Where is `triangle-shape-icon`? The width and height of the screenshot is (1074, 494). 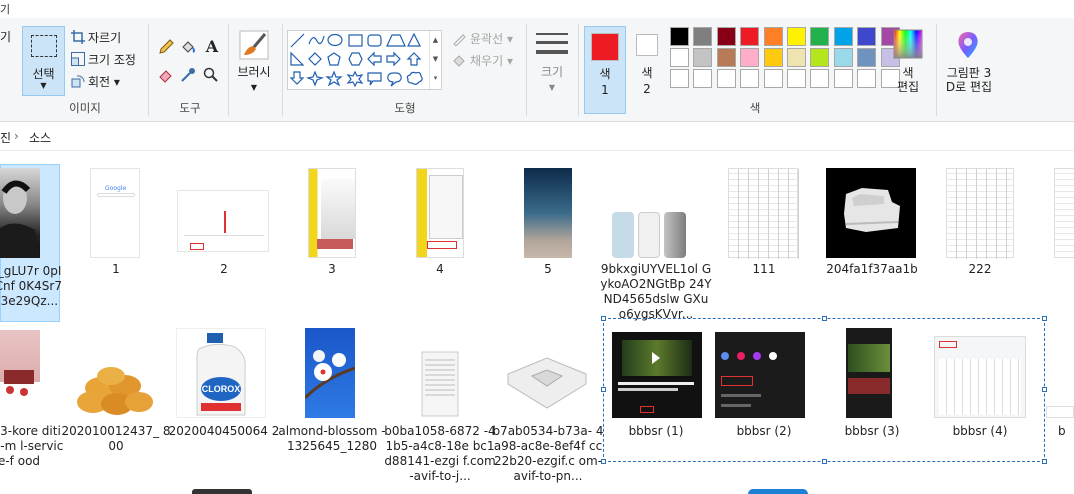 triangle-shape-icon is located at coordinates (414, 39).